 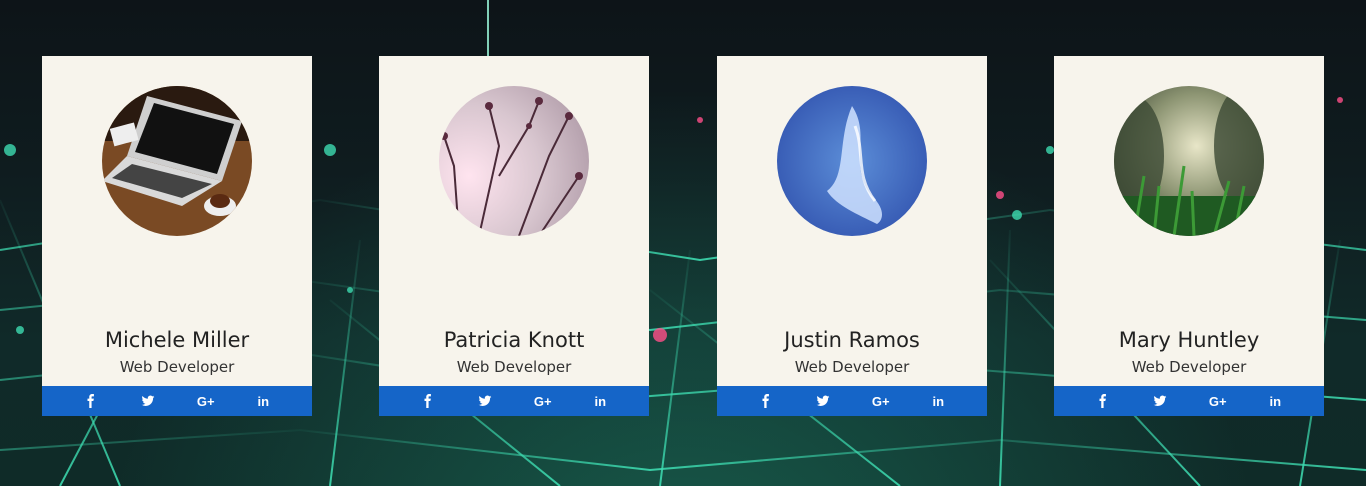 I want to click on profile-card: Mary Huntley Web Developer G+ in, so click(x=1189, y=236).